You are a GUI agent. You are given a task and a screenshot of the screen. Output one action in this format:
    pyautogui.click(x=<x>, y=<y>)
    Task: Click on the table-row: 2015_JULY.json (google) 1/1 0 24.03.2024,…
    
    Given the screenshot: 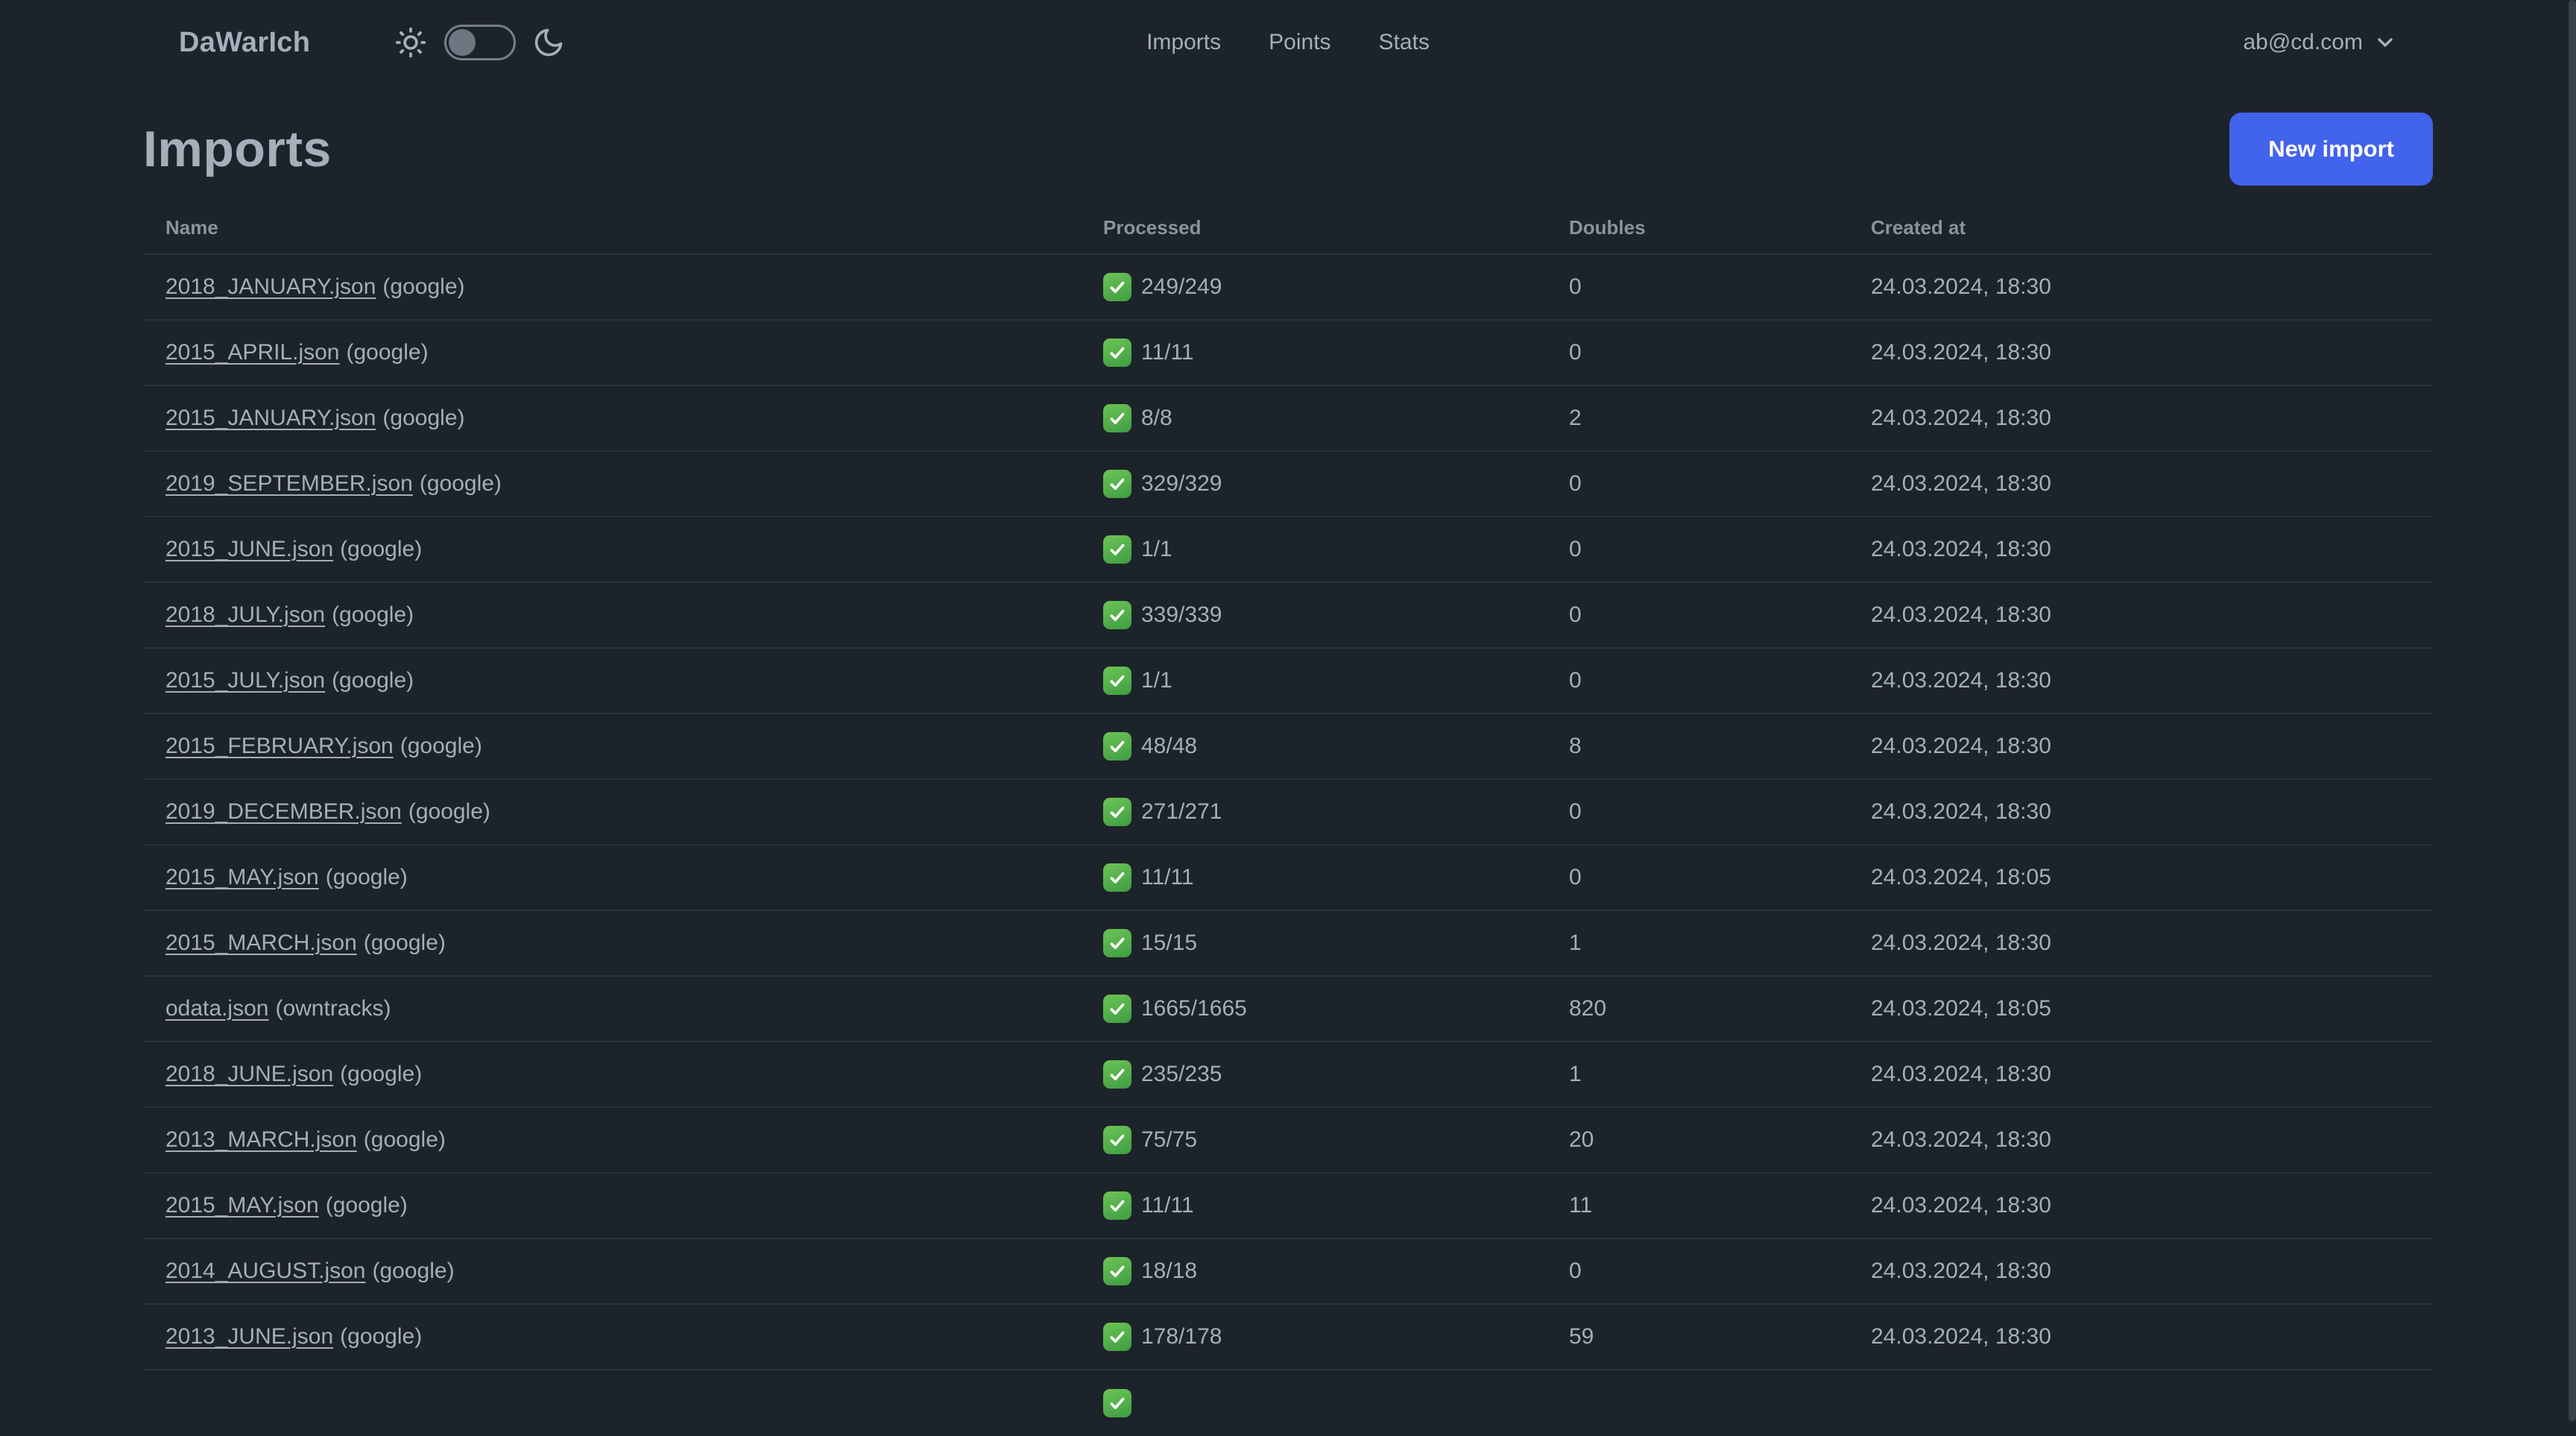 What is the action you would take?
    pyautogui.click(x=1288, y=681)
    